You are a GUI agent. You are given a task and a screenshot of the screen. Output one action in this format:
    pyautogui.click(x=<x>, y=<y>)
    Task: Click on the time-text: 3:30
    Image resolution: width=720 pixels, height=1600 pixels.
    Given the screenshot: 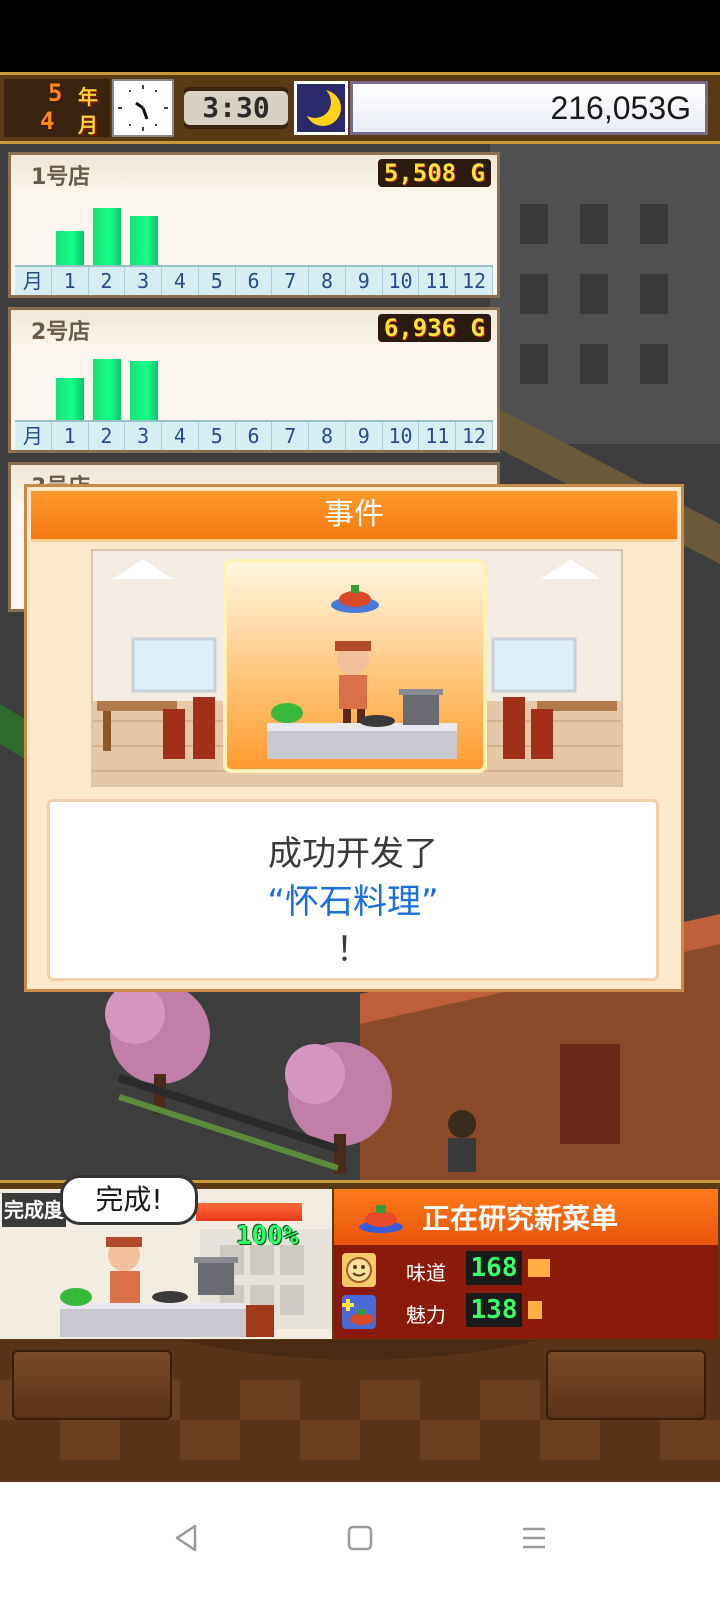 What is the action you would take?
    pyautogui.click(x=236, y=108)
    